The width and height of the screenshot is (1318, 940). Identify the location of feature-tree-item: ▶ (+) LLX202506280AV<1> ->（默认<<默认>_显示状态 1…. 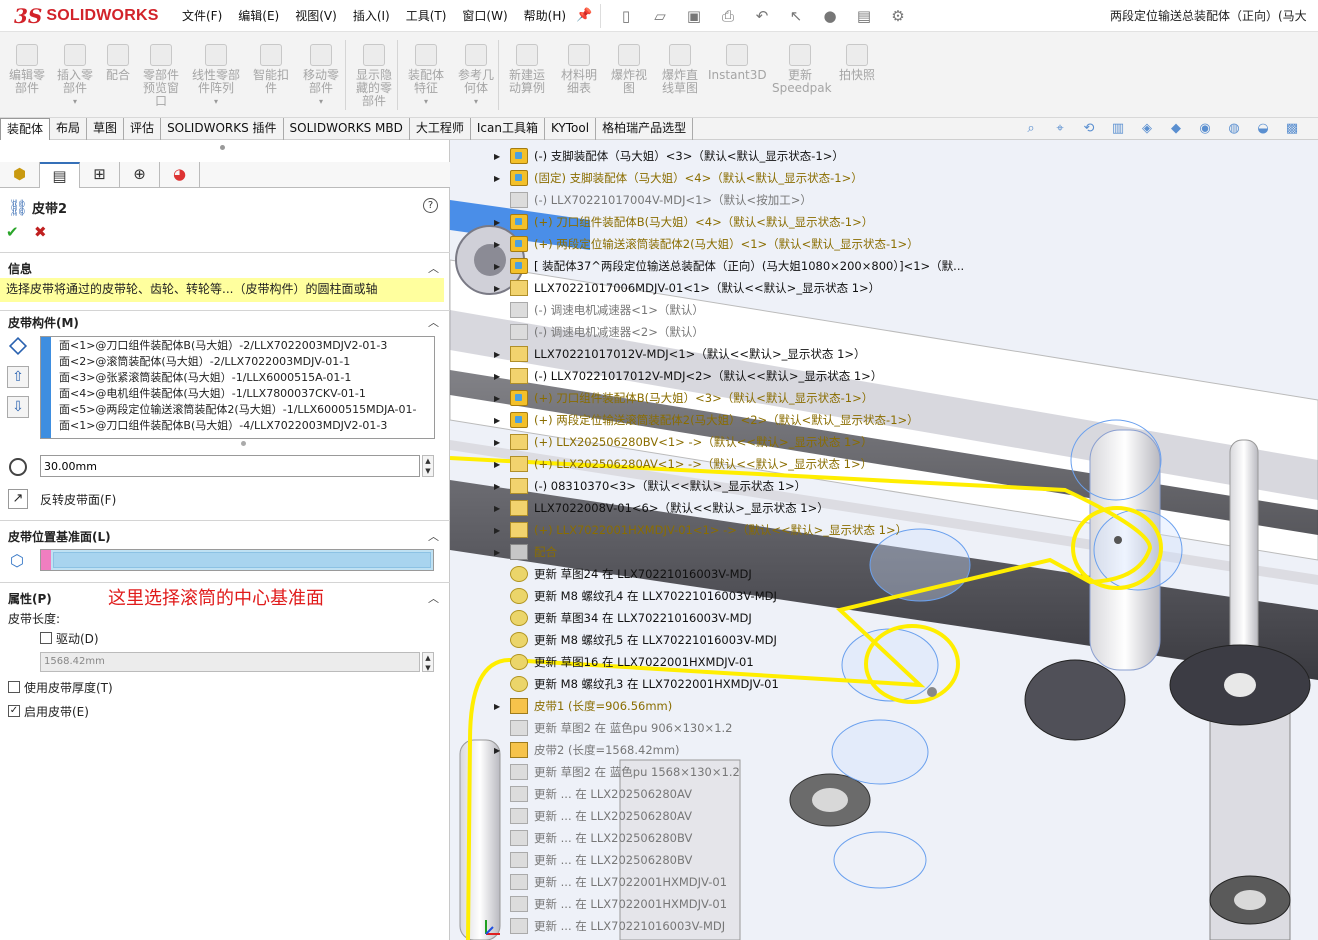
(683, 464).